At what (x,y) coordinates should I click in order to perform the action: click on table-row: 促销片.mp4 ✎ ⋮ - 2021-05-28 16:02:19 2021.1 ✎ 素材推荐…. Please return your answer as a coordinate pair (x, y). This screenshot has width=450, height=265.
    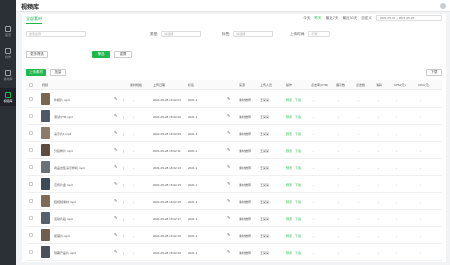
    Looking at the image, I should click on (234, 235).